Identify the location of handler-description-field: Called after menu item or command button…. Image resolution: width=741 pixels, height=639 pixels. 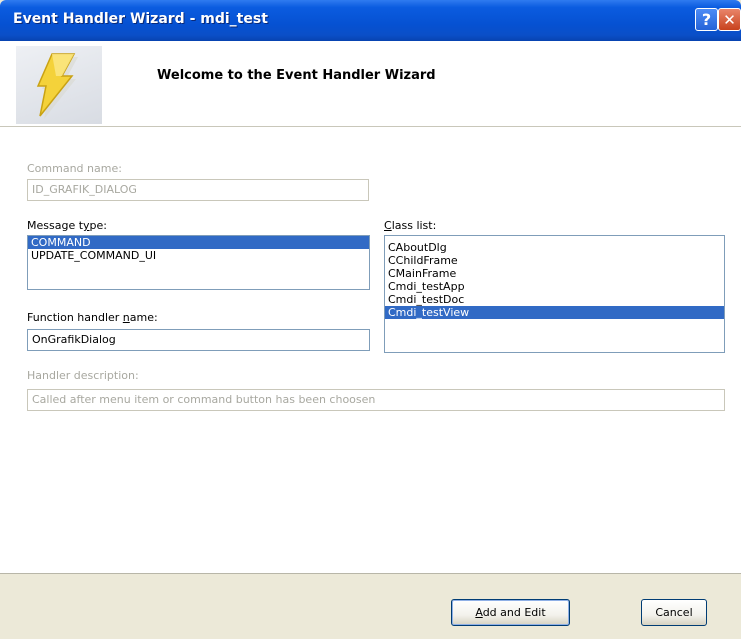
(376, 400).